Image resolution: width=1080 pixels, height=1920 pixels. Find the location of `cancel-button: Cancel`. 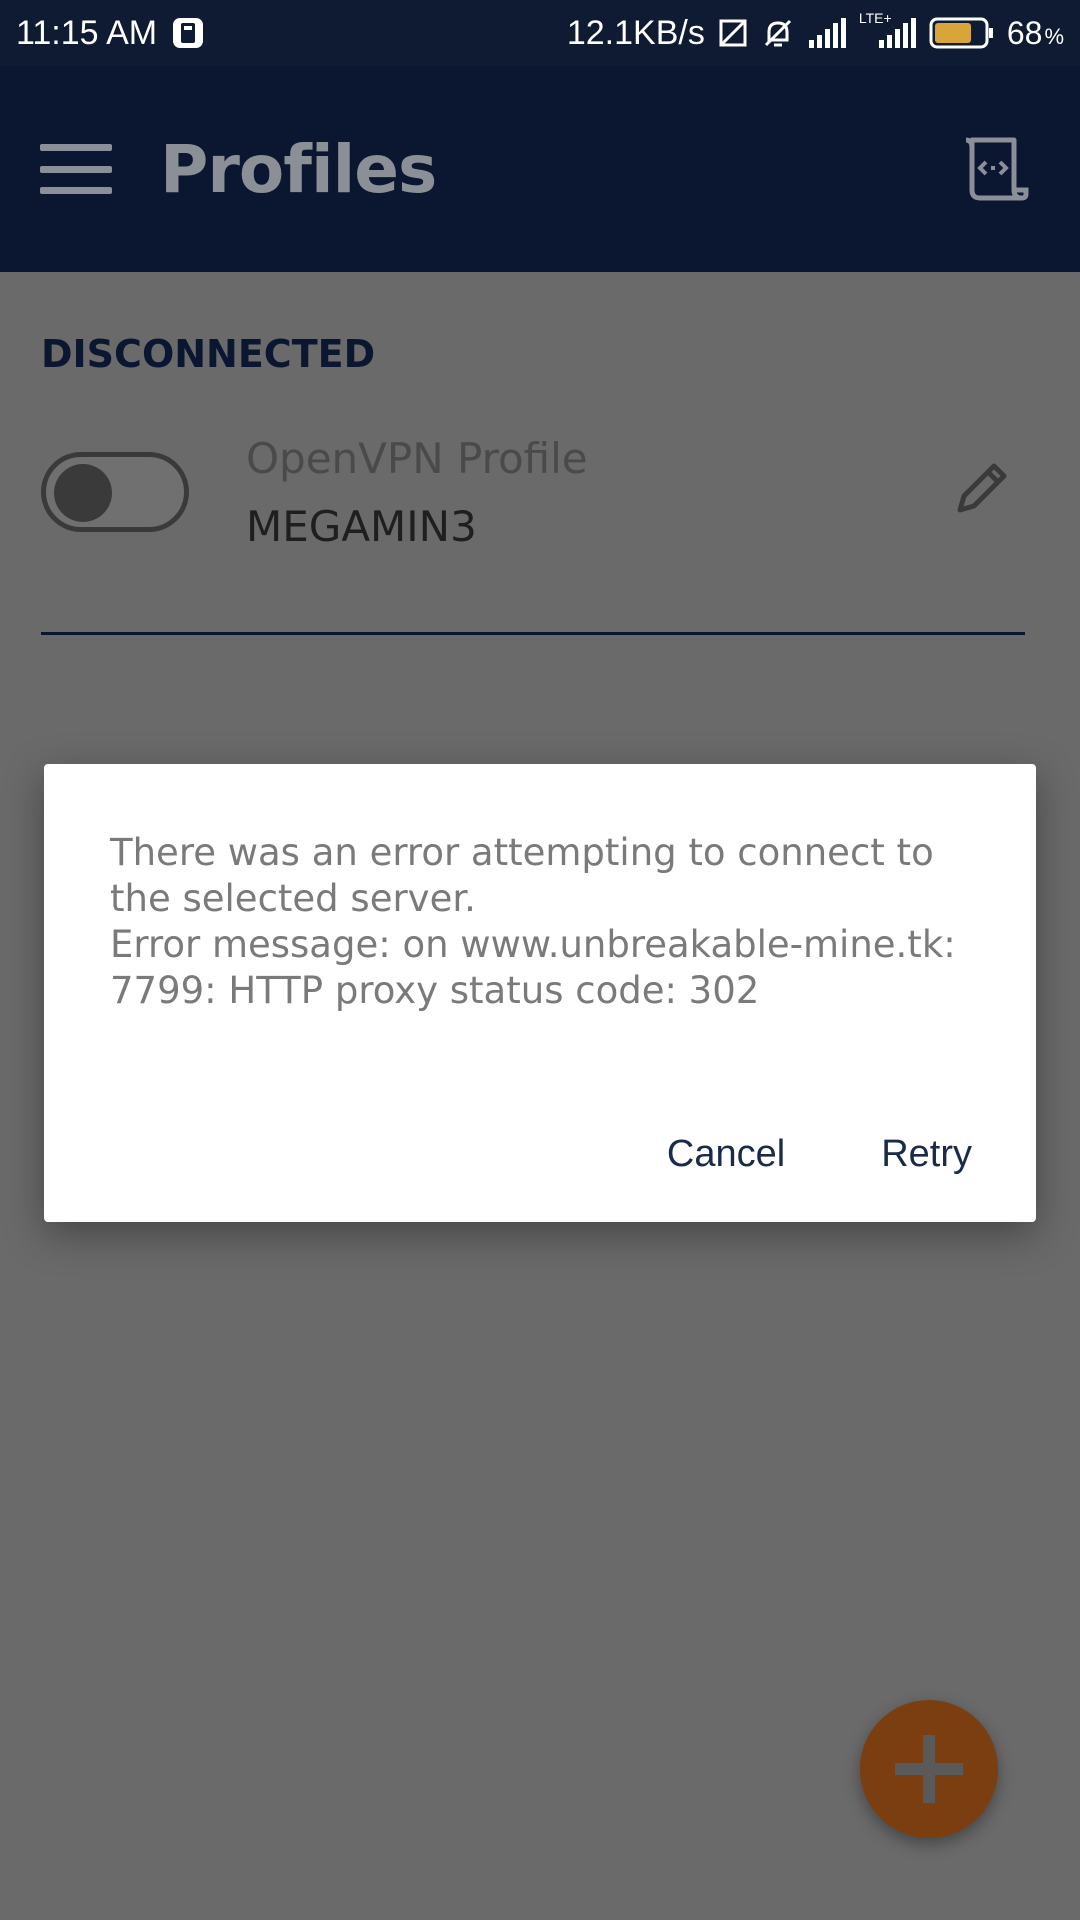

cancel-button: Cancel is located at coordinates (726, 1154).